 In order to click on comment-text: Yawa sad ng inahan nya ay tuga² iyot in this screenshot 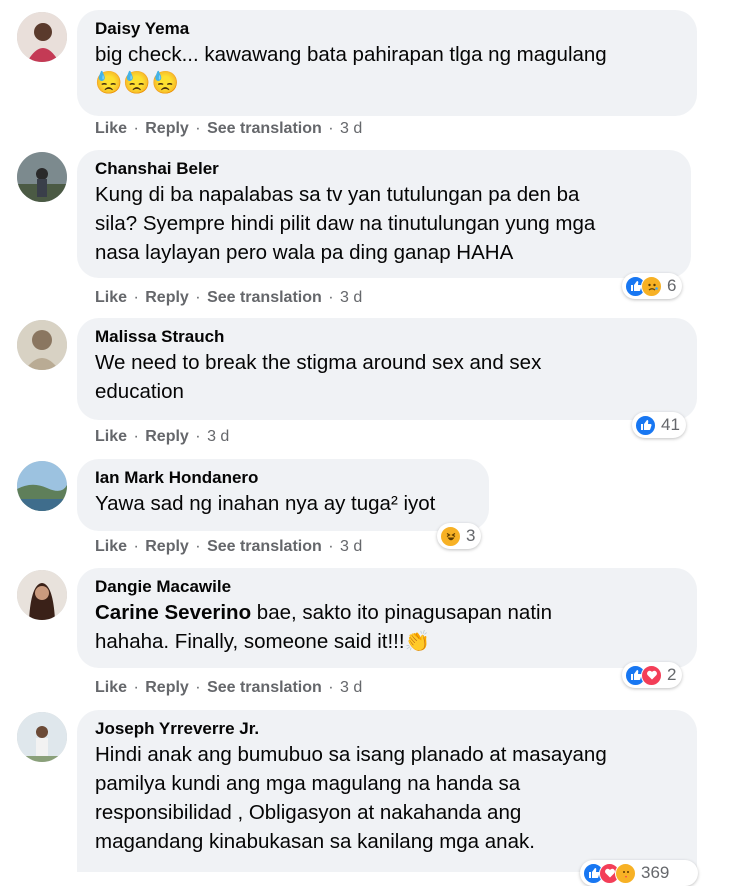, I will do `click(265, 503)`.